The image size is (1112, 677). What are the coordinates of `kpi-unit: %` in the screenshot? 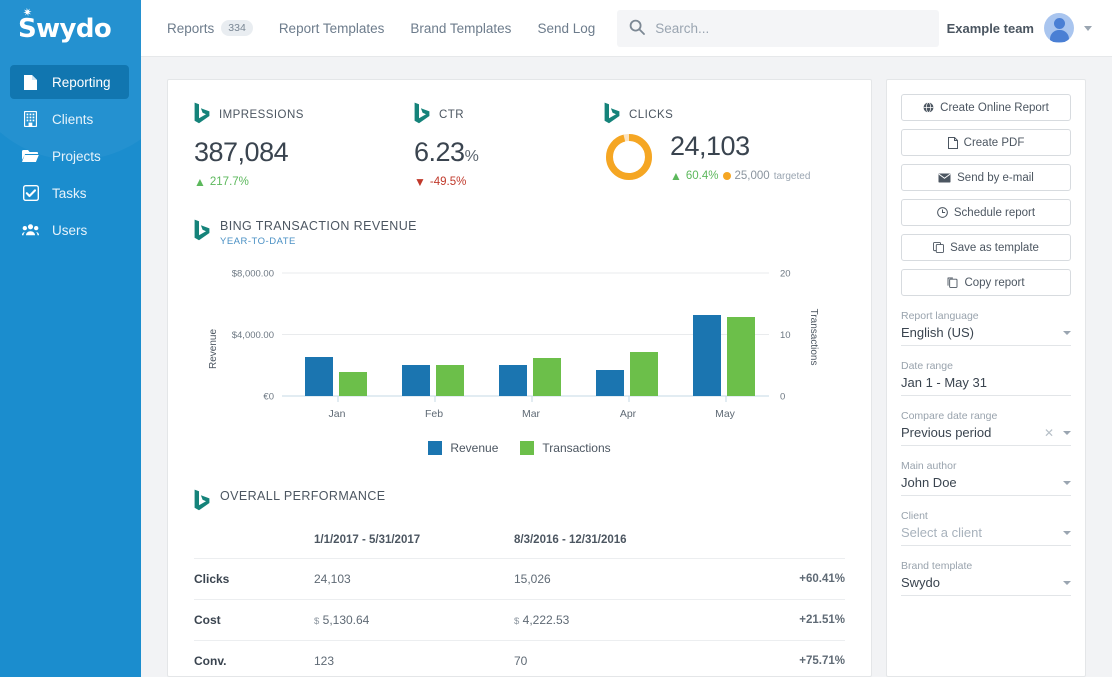 It's located at (471, 156).